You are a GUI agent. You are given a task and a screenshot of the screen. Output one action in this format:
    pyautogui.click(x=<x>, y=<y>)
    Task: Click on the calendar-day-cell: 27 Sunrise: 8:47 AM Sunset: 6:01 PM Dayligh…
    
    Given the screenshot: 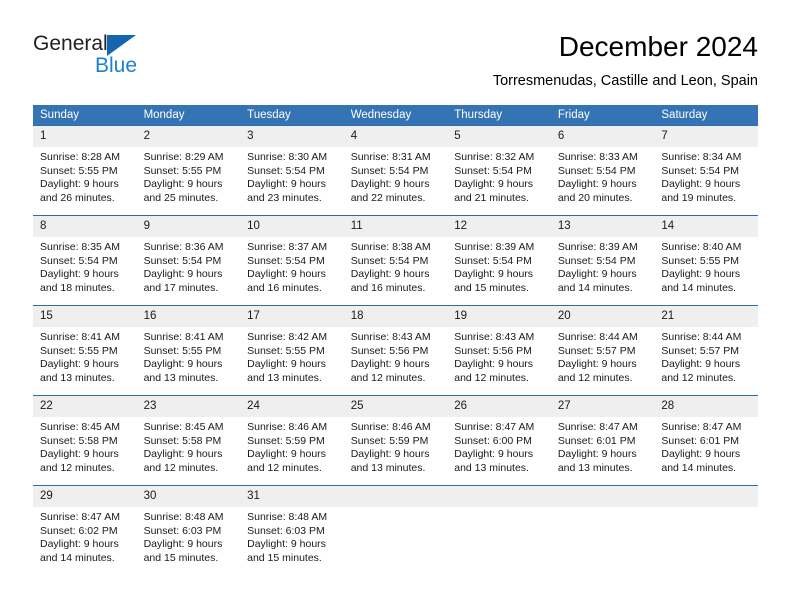 What is the action you would take?
    pyautogui.click(x=602, y=437)
    